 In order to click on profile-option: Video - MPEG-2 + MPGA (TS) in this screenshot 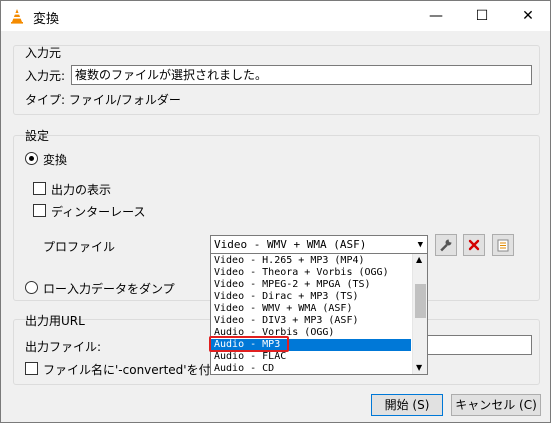, I will do `click(311, 285)`.